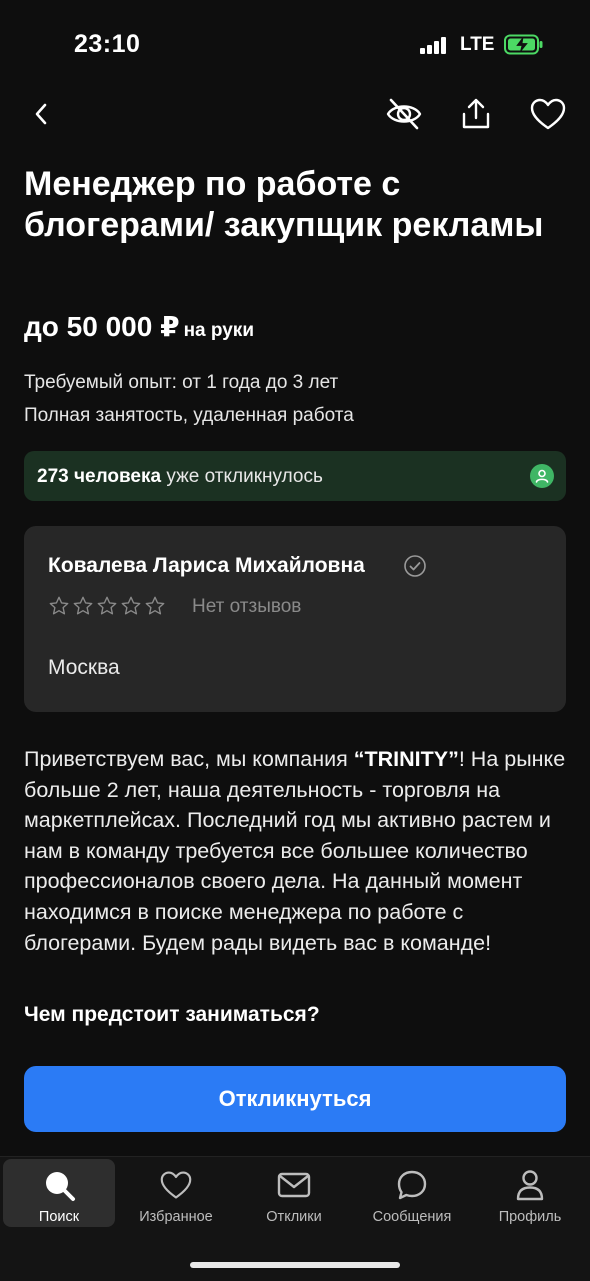 This screenshot has width=590, height=1281. Describe the element at coordinates (107, 44) in the screenshot. I see `status-time: 23:10` at that location.